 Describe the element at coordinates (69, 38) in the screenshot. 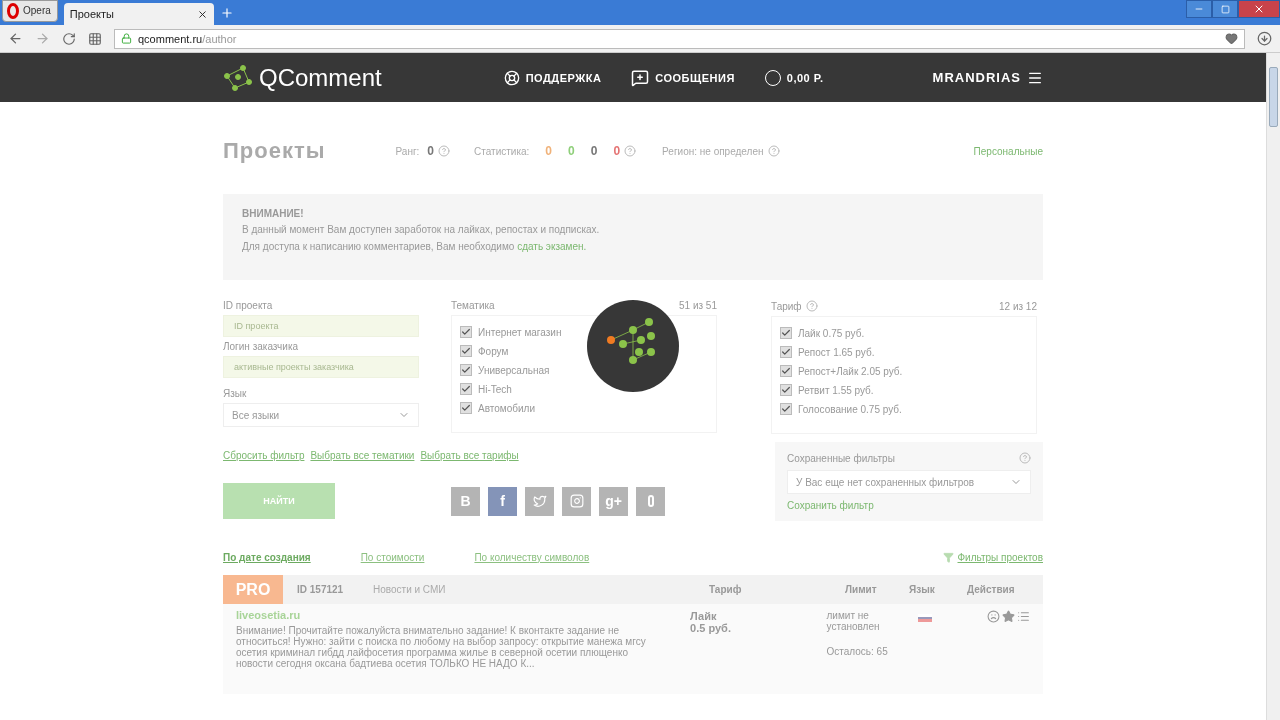

I see `reload-icon` at that location.